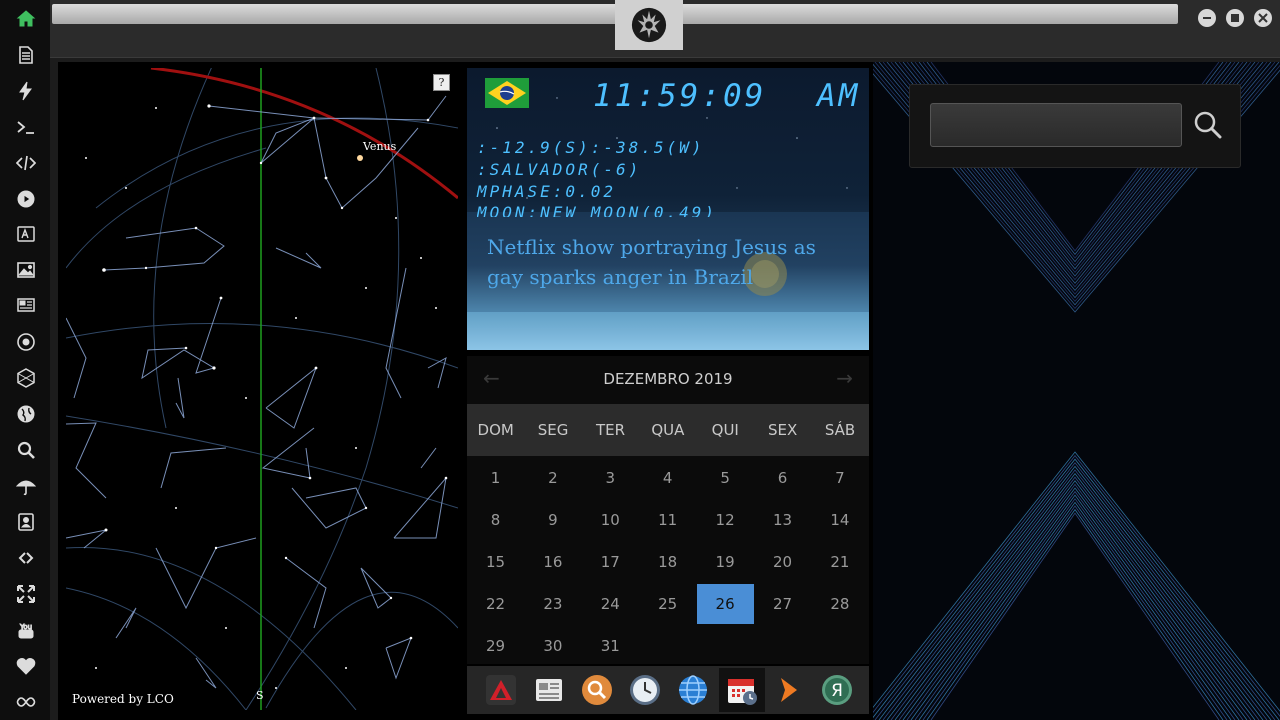 The height and width of the screenshot is (720, 1280). What do you see at coordinates (649, 25) in the screenshot?
I see `logo-tab` at bounding box center [649, 25].